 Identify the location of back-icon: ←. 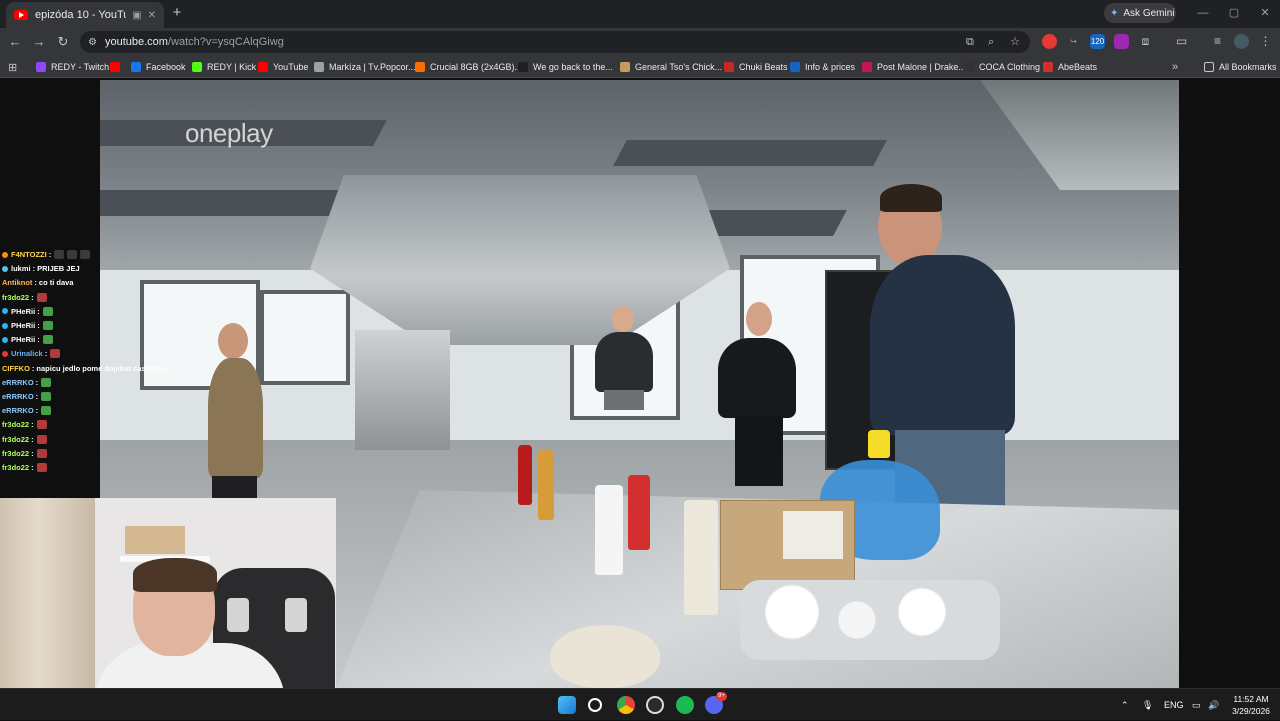
(15, 42).